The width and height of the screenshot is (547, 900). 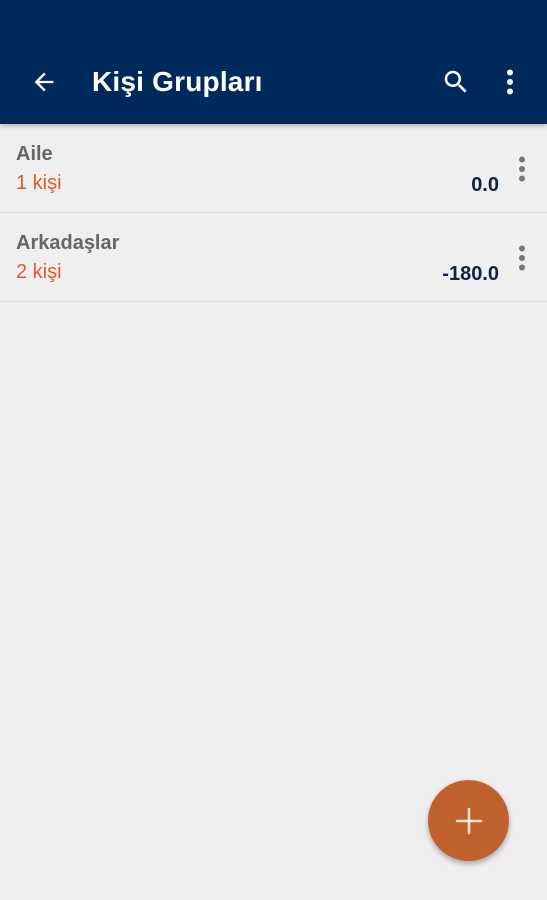 I want to click on page-title: Kişi Grupları, so click(x=177, y=81).